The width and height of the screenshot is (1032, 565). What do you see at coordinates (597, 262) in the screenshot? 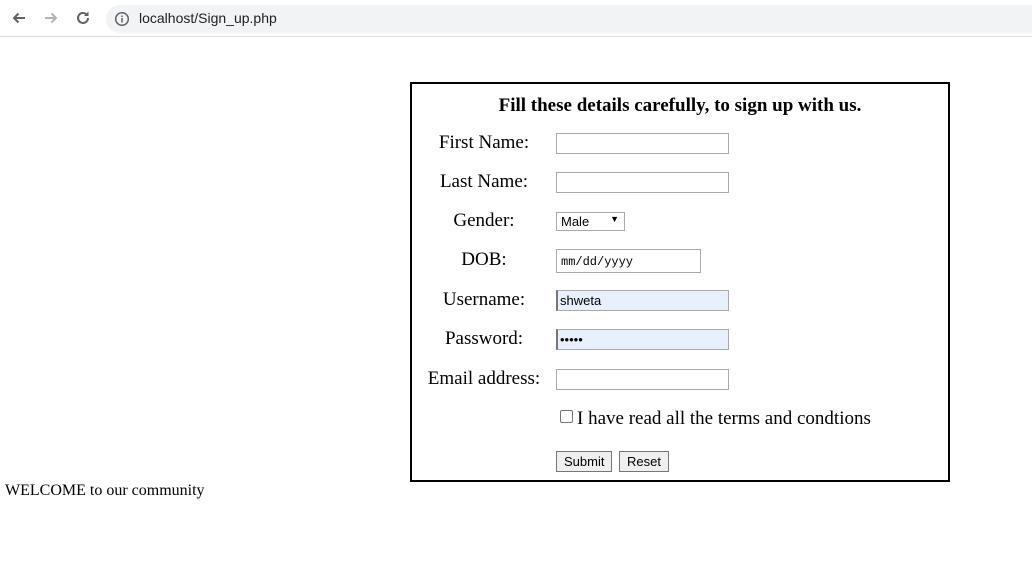
I see `dob-placeholder: mm/dd/yyyy` at bounding box center [597, 262].